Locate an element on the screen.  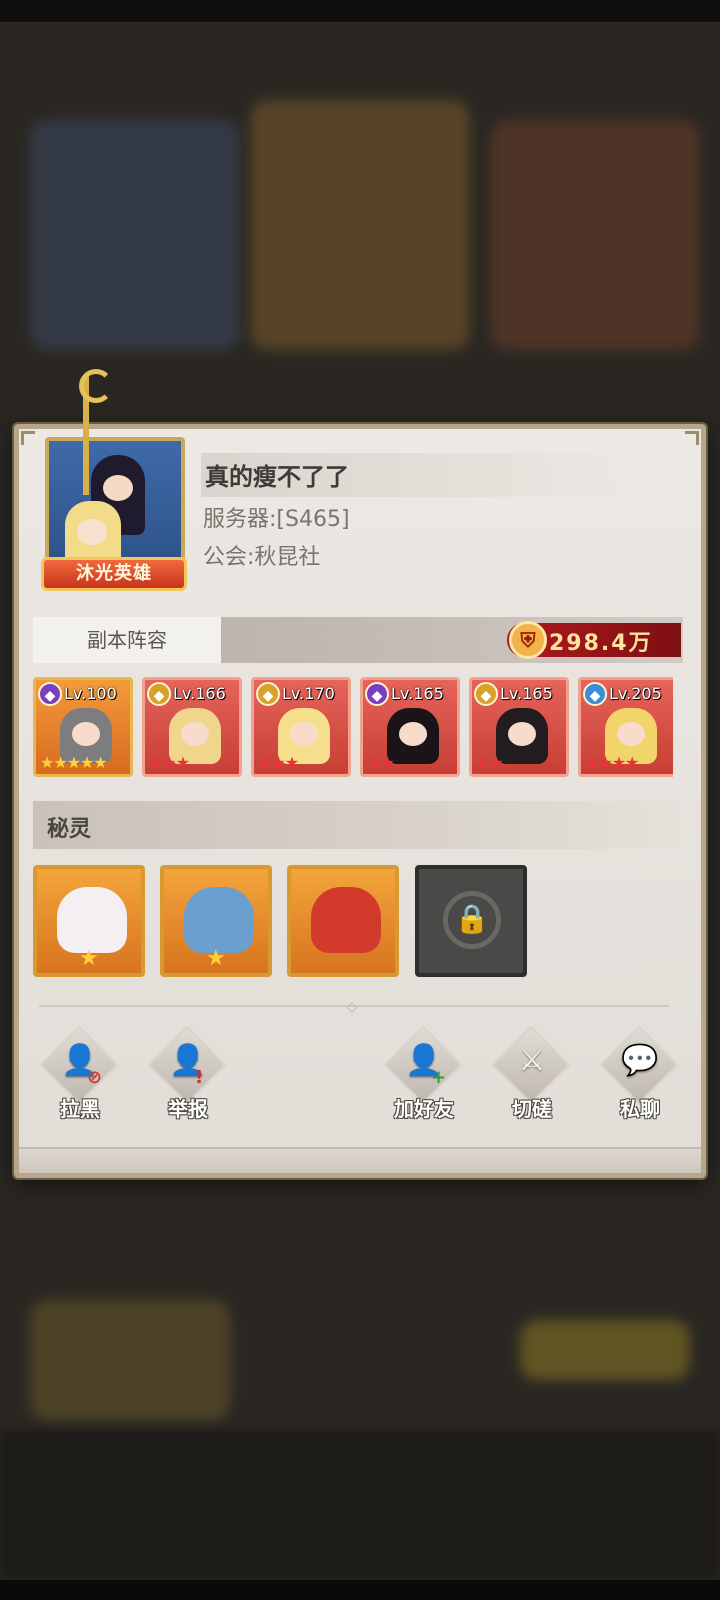
hero-level: Lv.100 is located at coordinates (90, 693).